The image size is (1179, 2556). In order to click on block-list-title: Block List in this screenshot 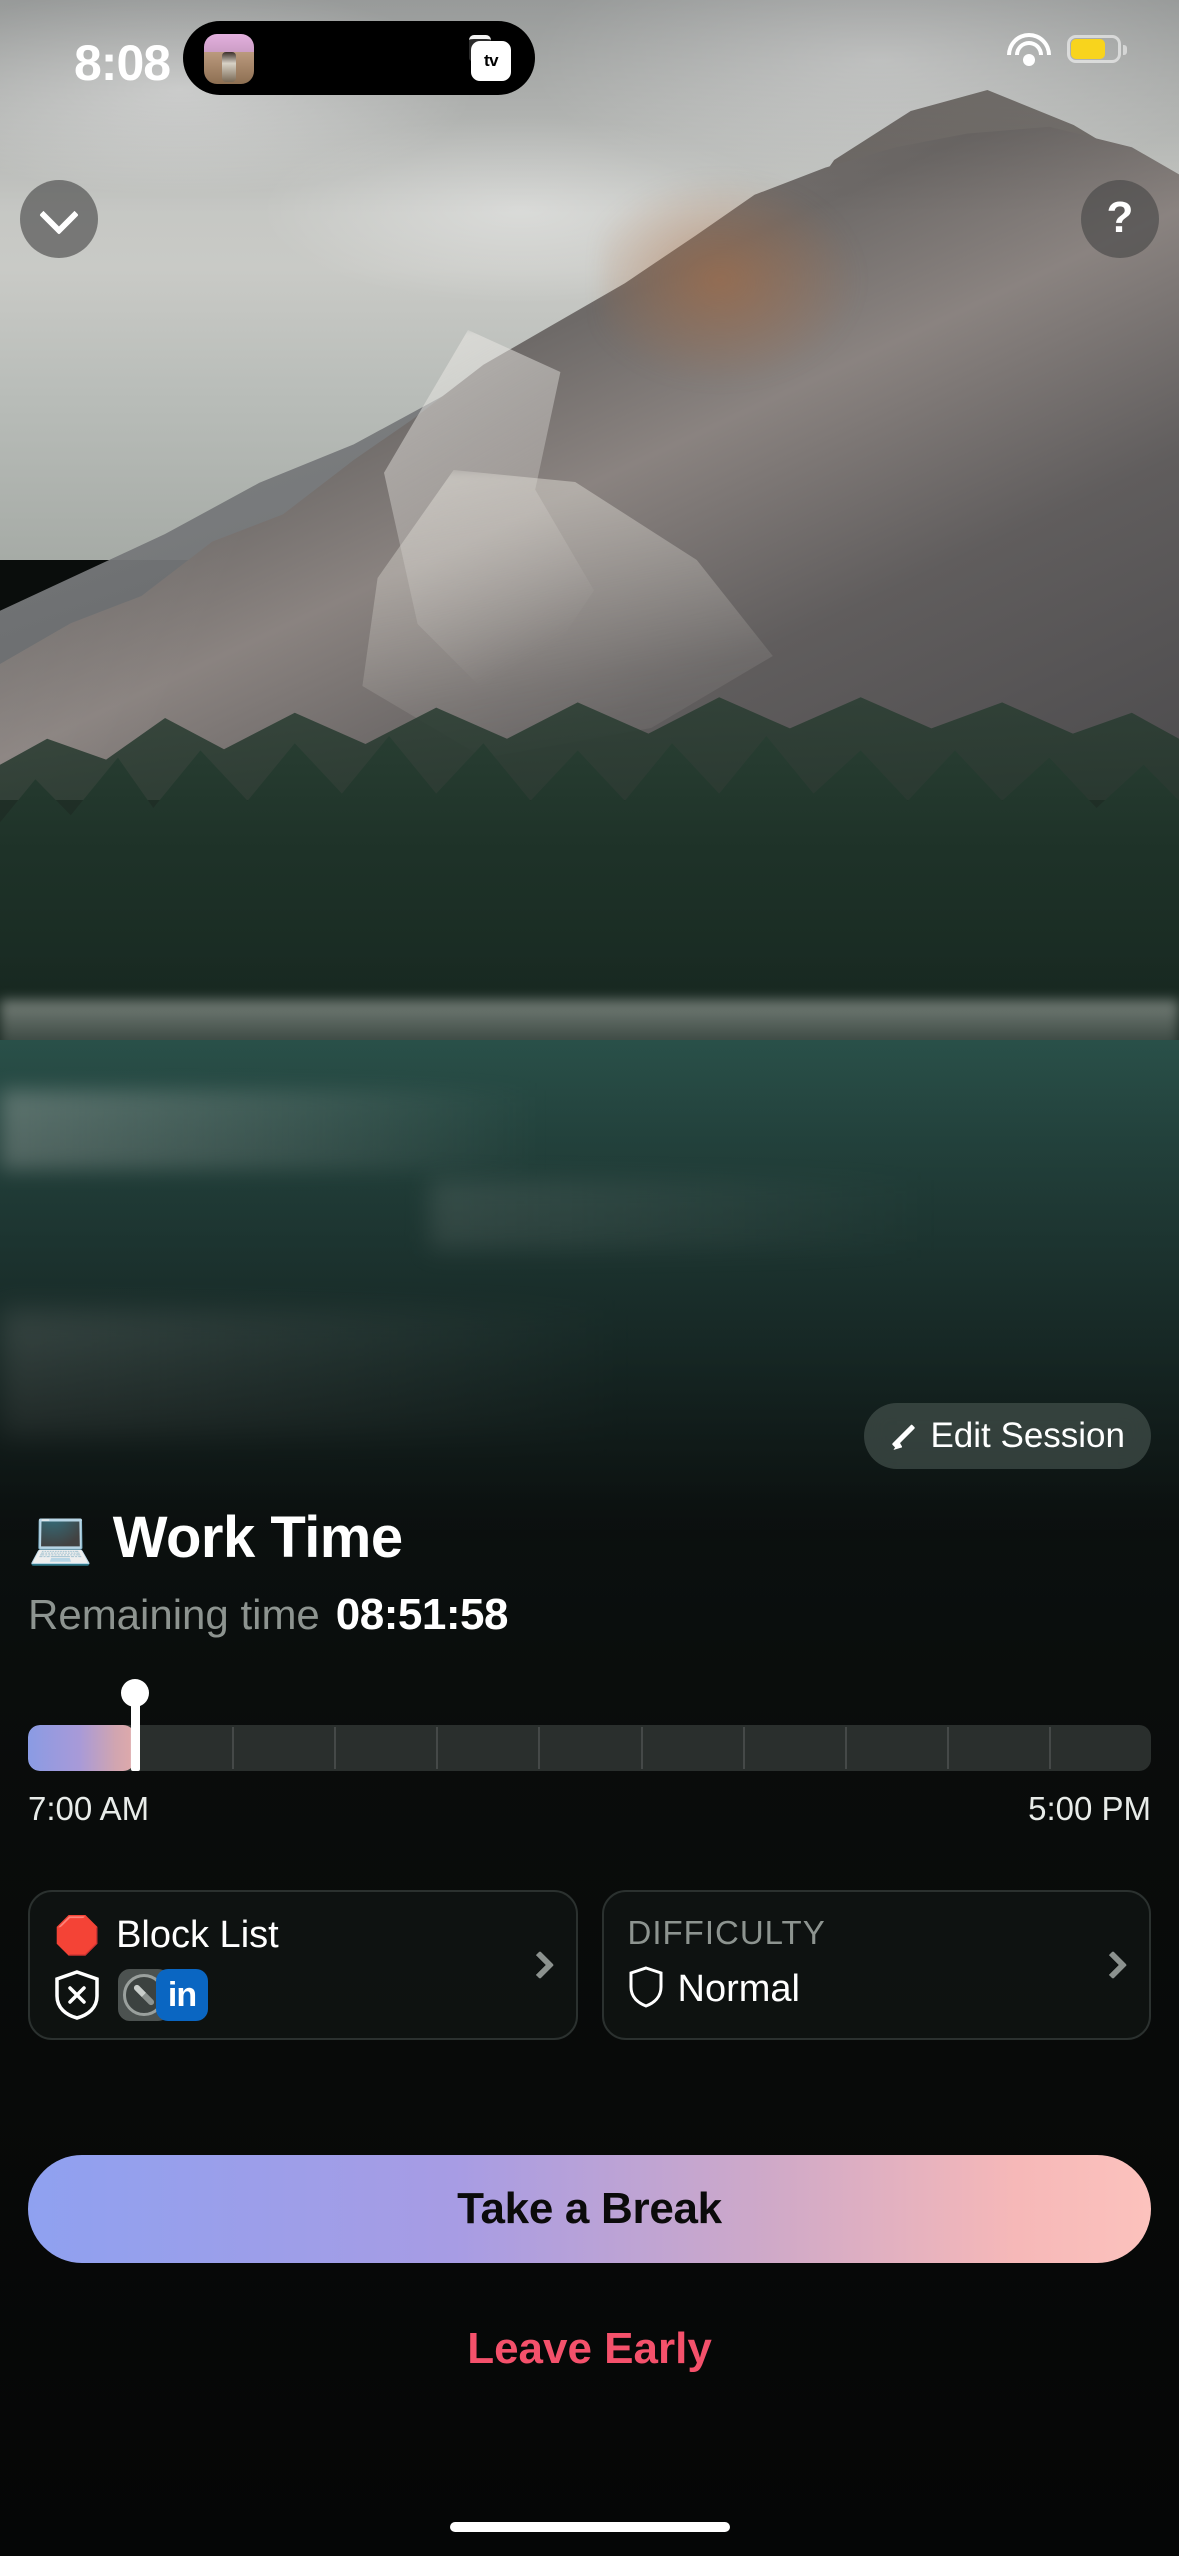, I will do `click(197, 1935)`.